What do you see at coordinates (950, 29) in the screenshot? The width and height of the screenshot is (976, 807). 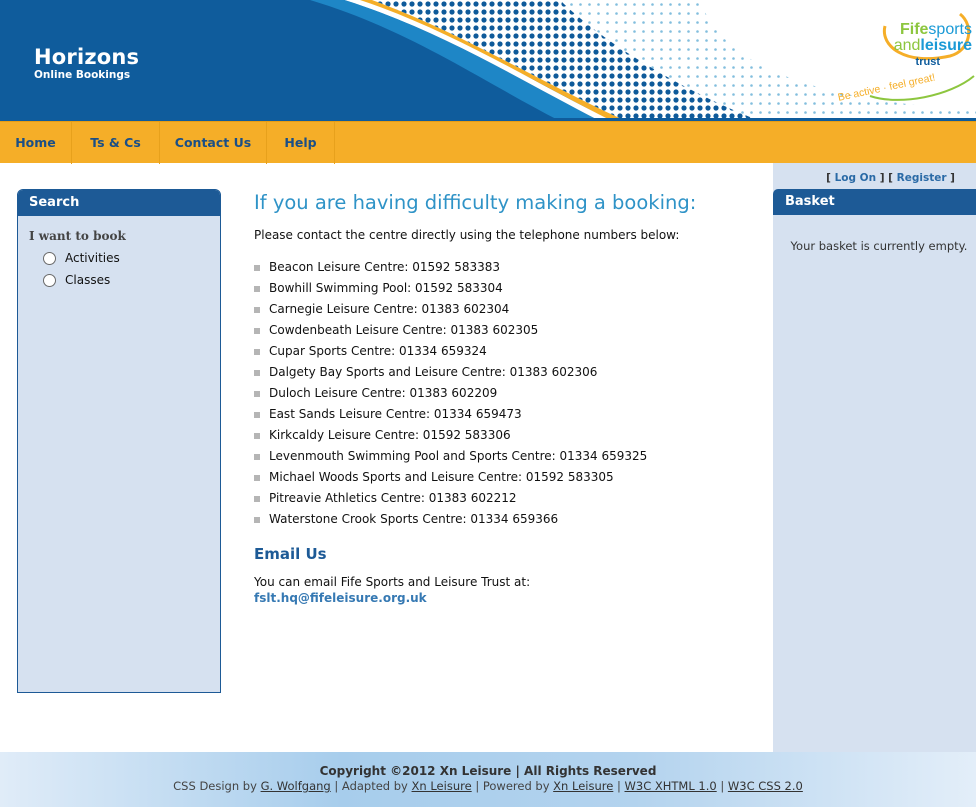 I see `logo-word-sports: sports` at bounding box center [950, 29].